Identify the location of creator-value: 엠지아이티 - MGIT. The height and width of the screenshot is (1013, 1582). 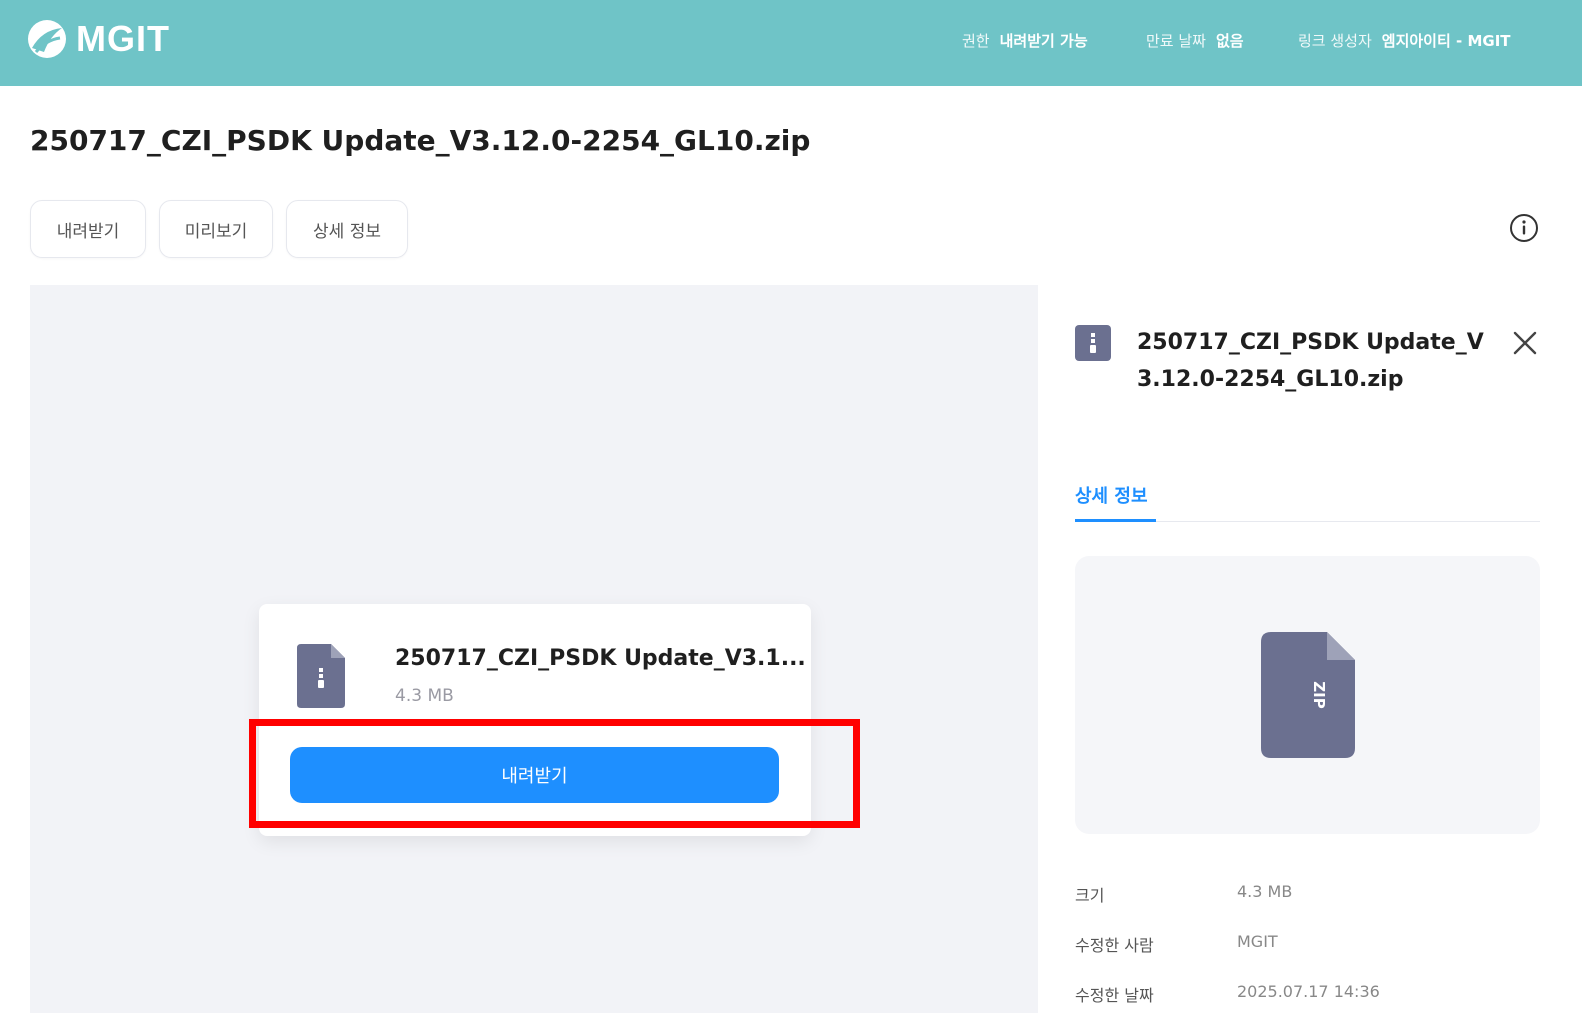
(1446, 41).